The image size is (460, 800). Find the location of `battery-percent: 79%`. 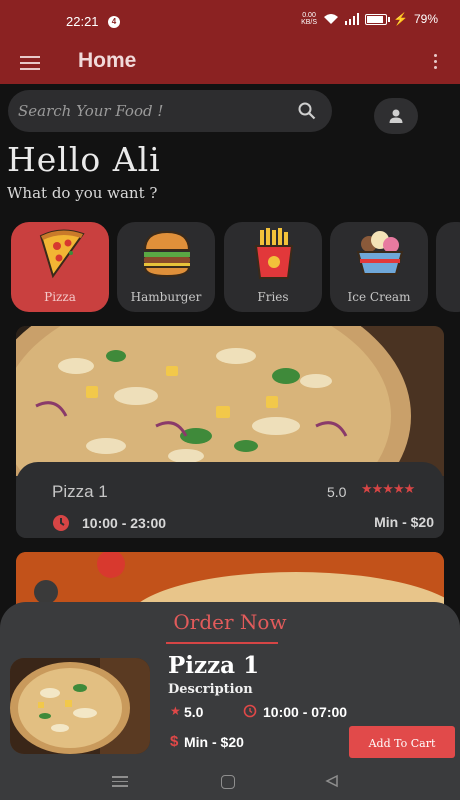

battery-percent: 79% is located at coordinates (425, 19).